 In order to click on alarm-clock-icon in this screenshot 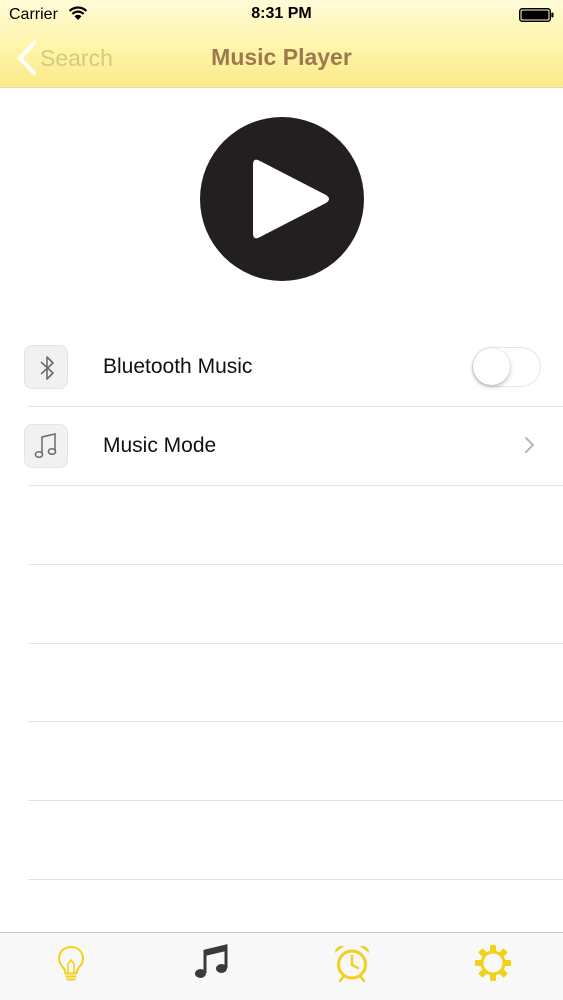, I will do `click(352, 964)`.